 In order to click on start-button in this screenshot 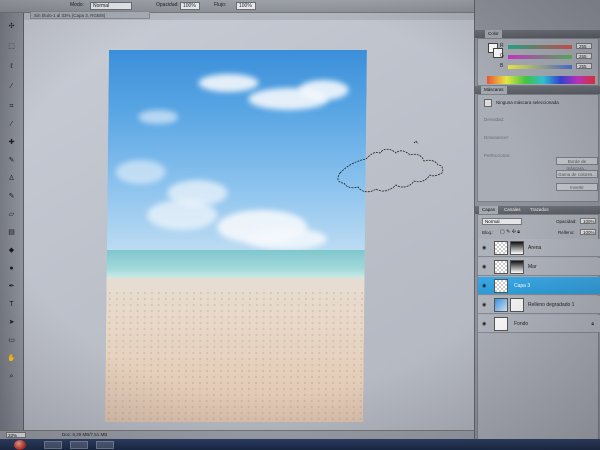, I will do `click(20, 445)`.